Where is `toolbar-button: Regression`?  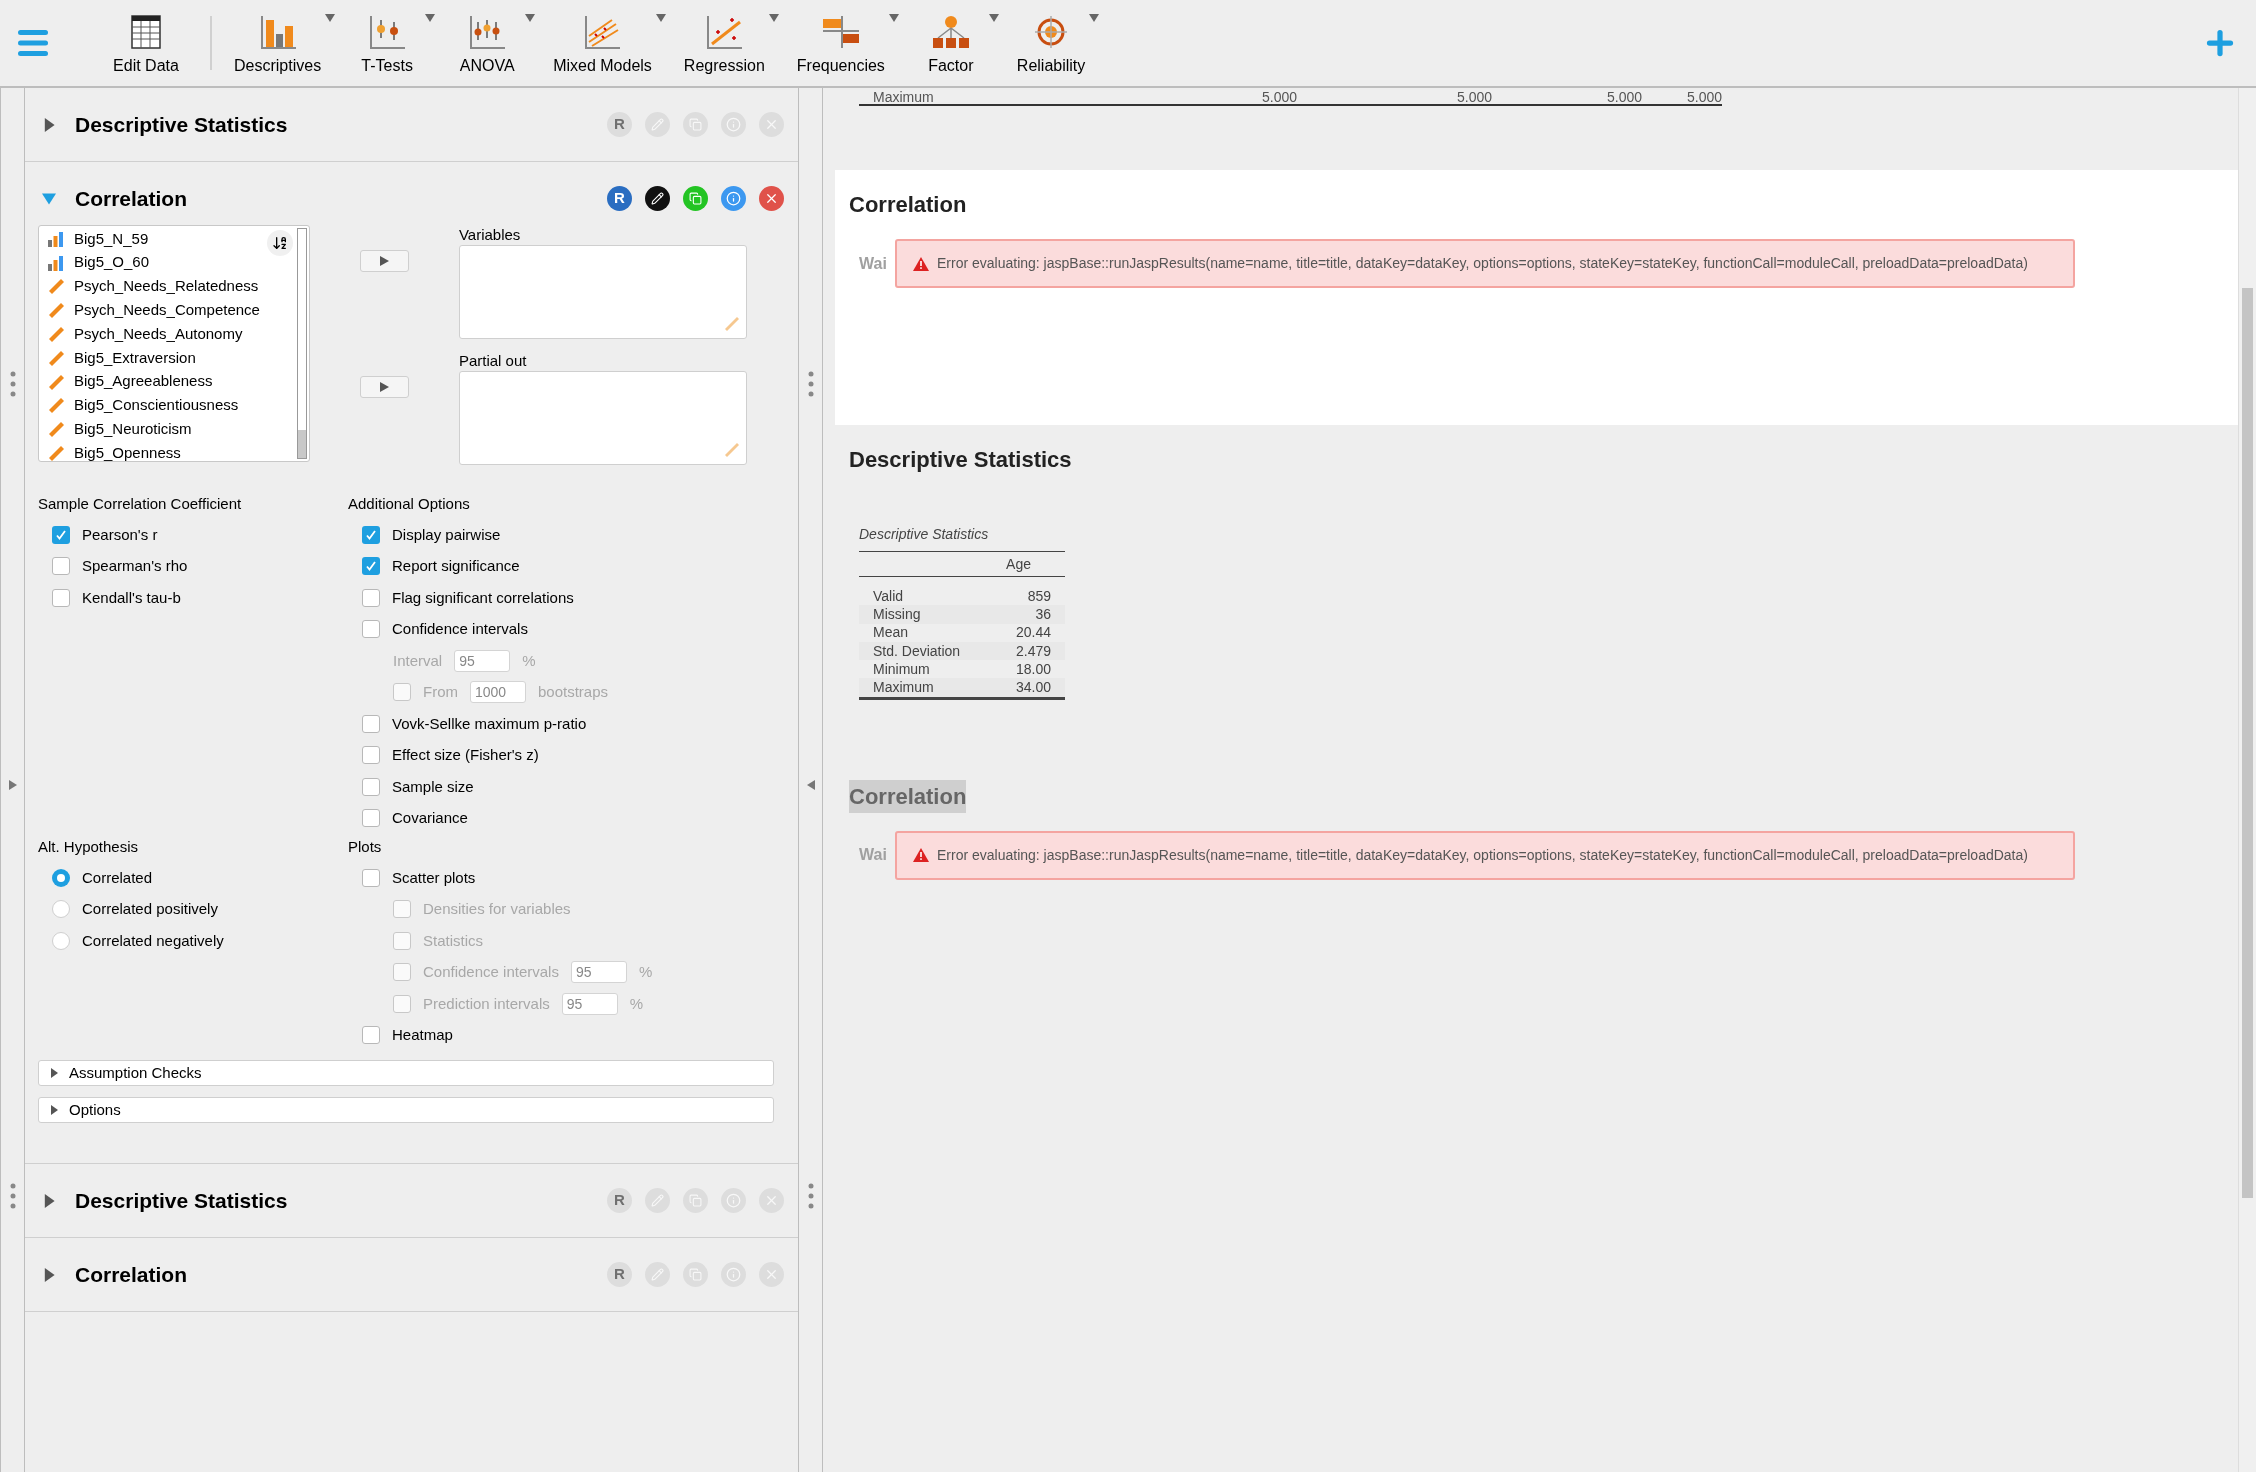
toolbar-button: Regression is located at coordinates (728, 43).